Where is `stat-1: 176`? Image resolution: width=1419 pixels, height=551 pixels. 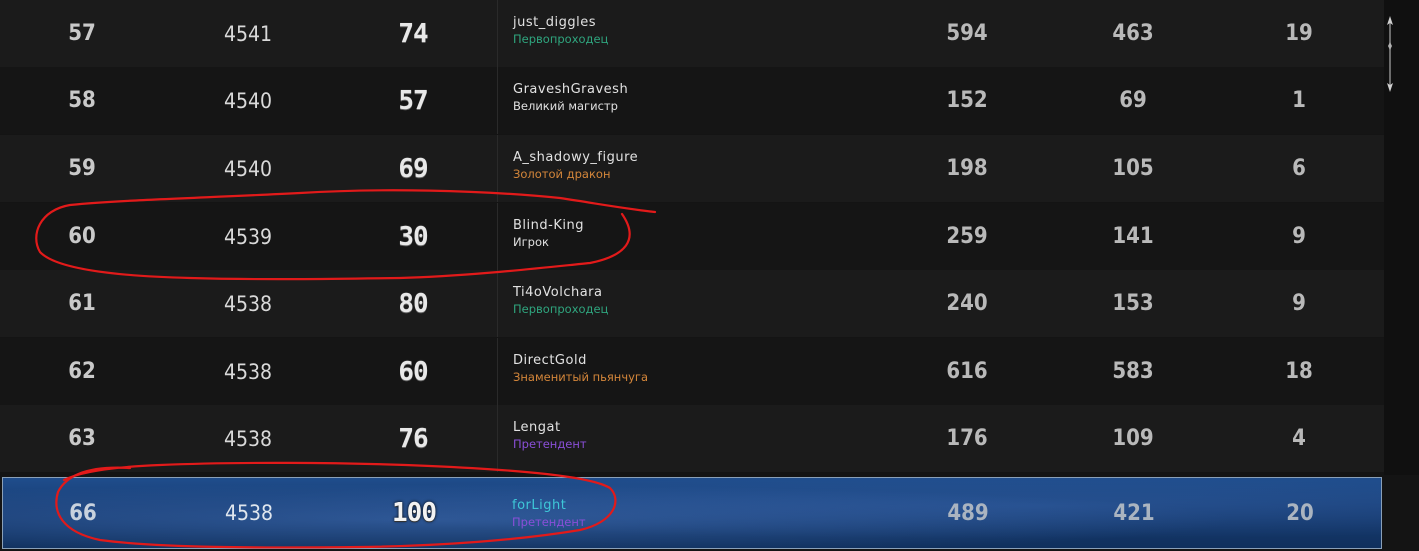
stat-1: 176 is located at coordinates (967, 438).